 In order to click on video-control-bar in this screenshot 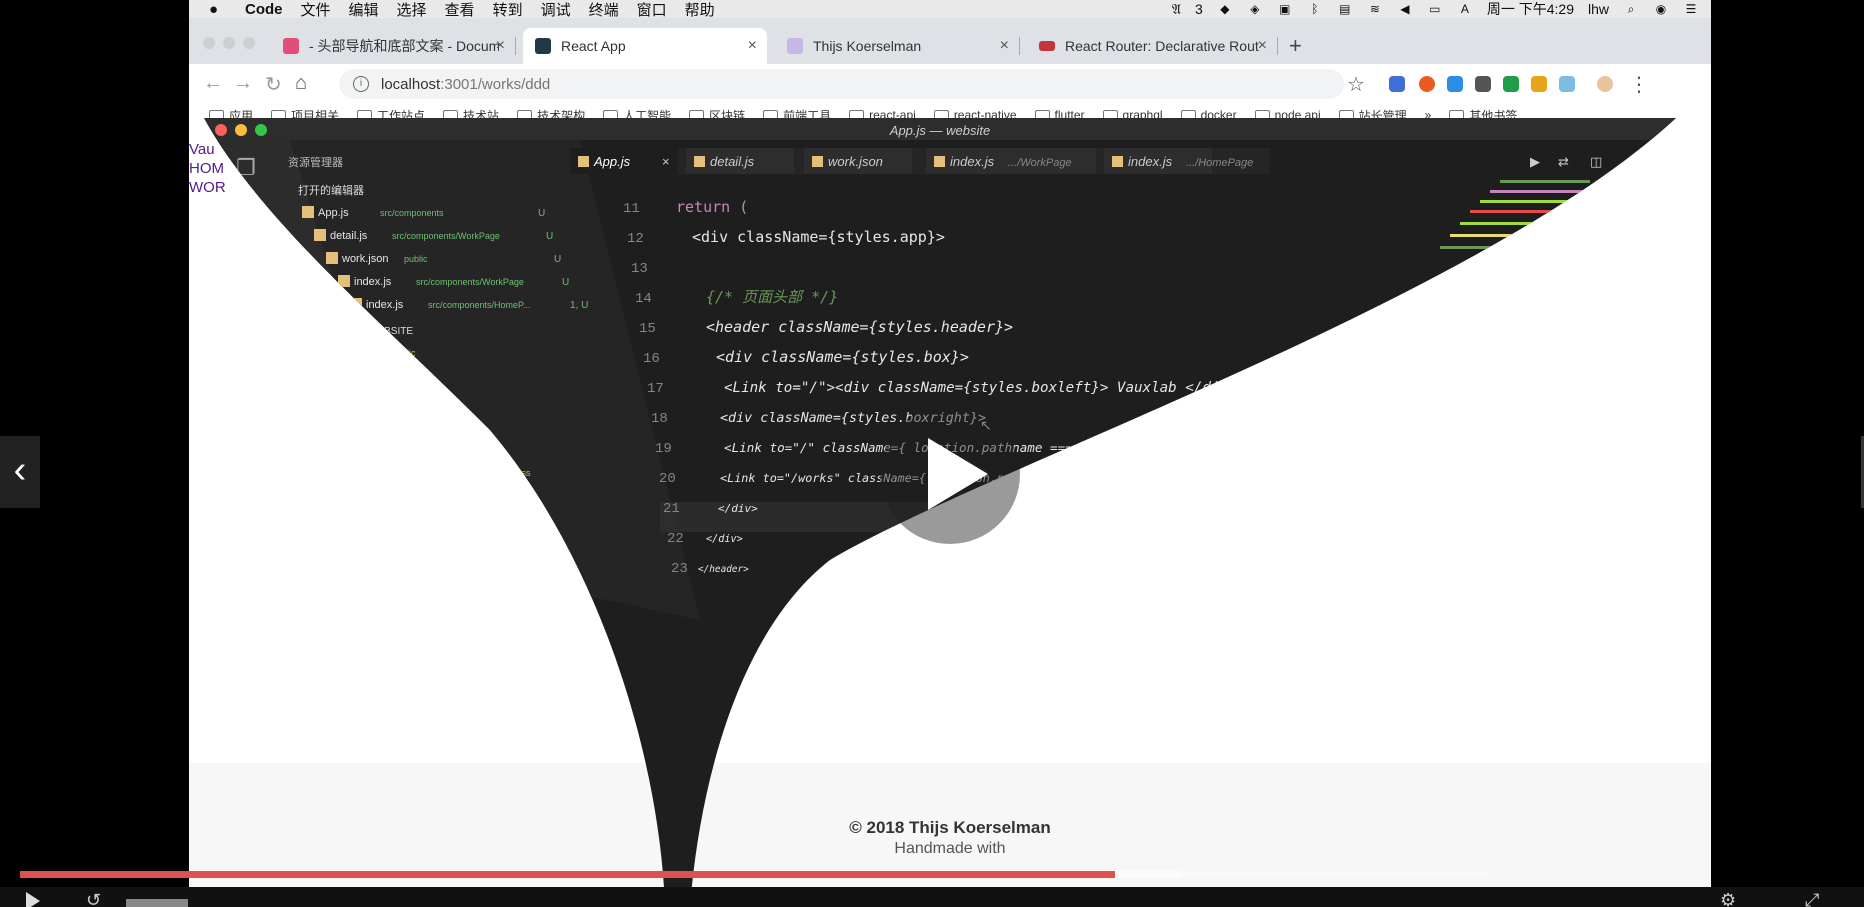, I will do `click(932, 897)`.